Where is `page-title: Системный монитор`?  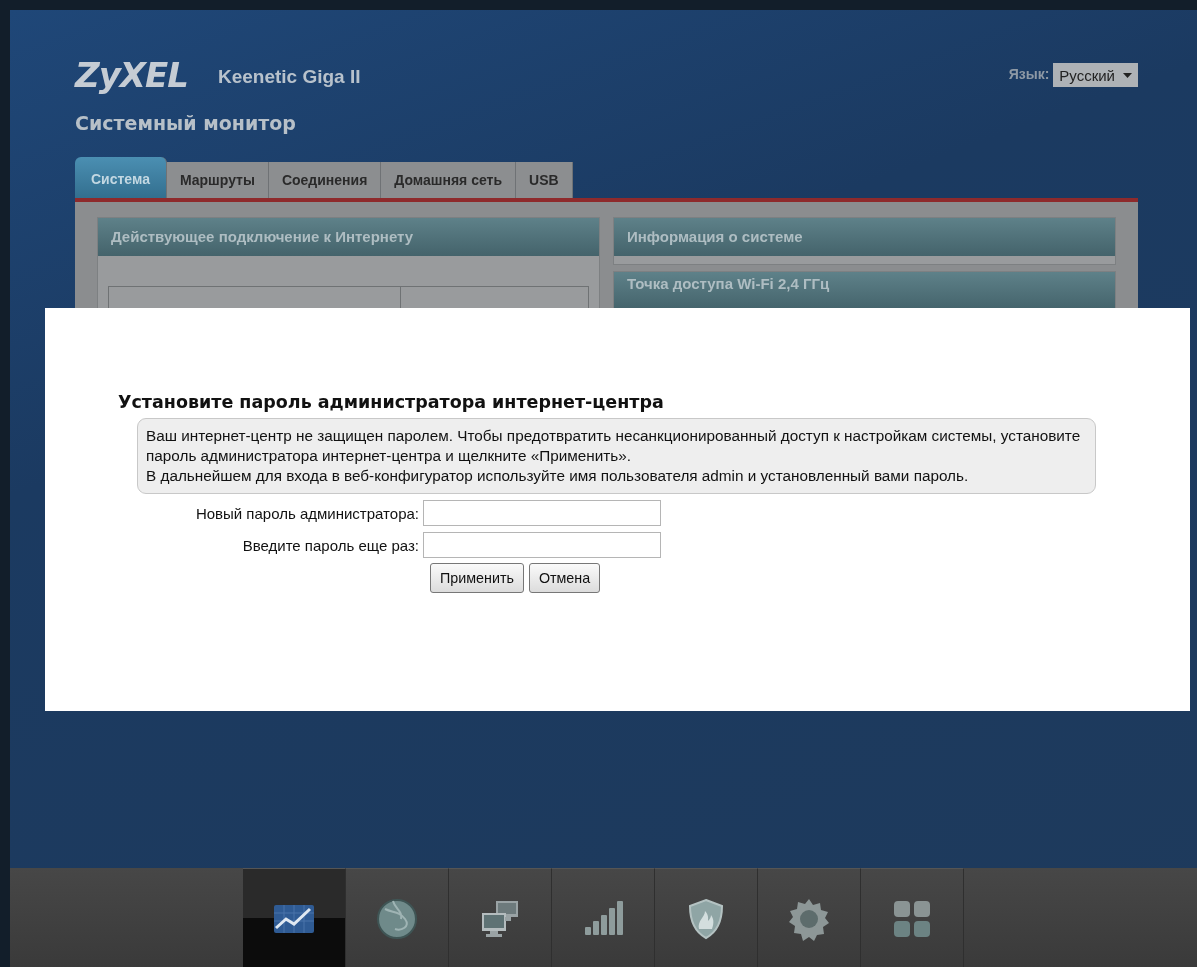 page-title: Системный монитор is located at coordinates (186, 123).